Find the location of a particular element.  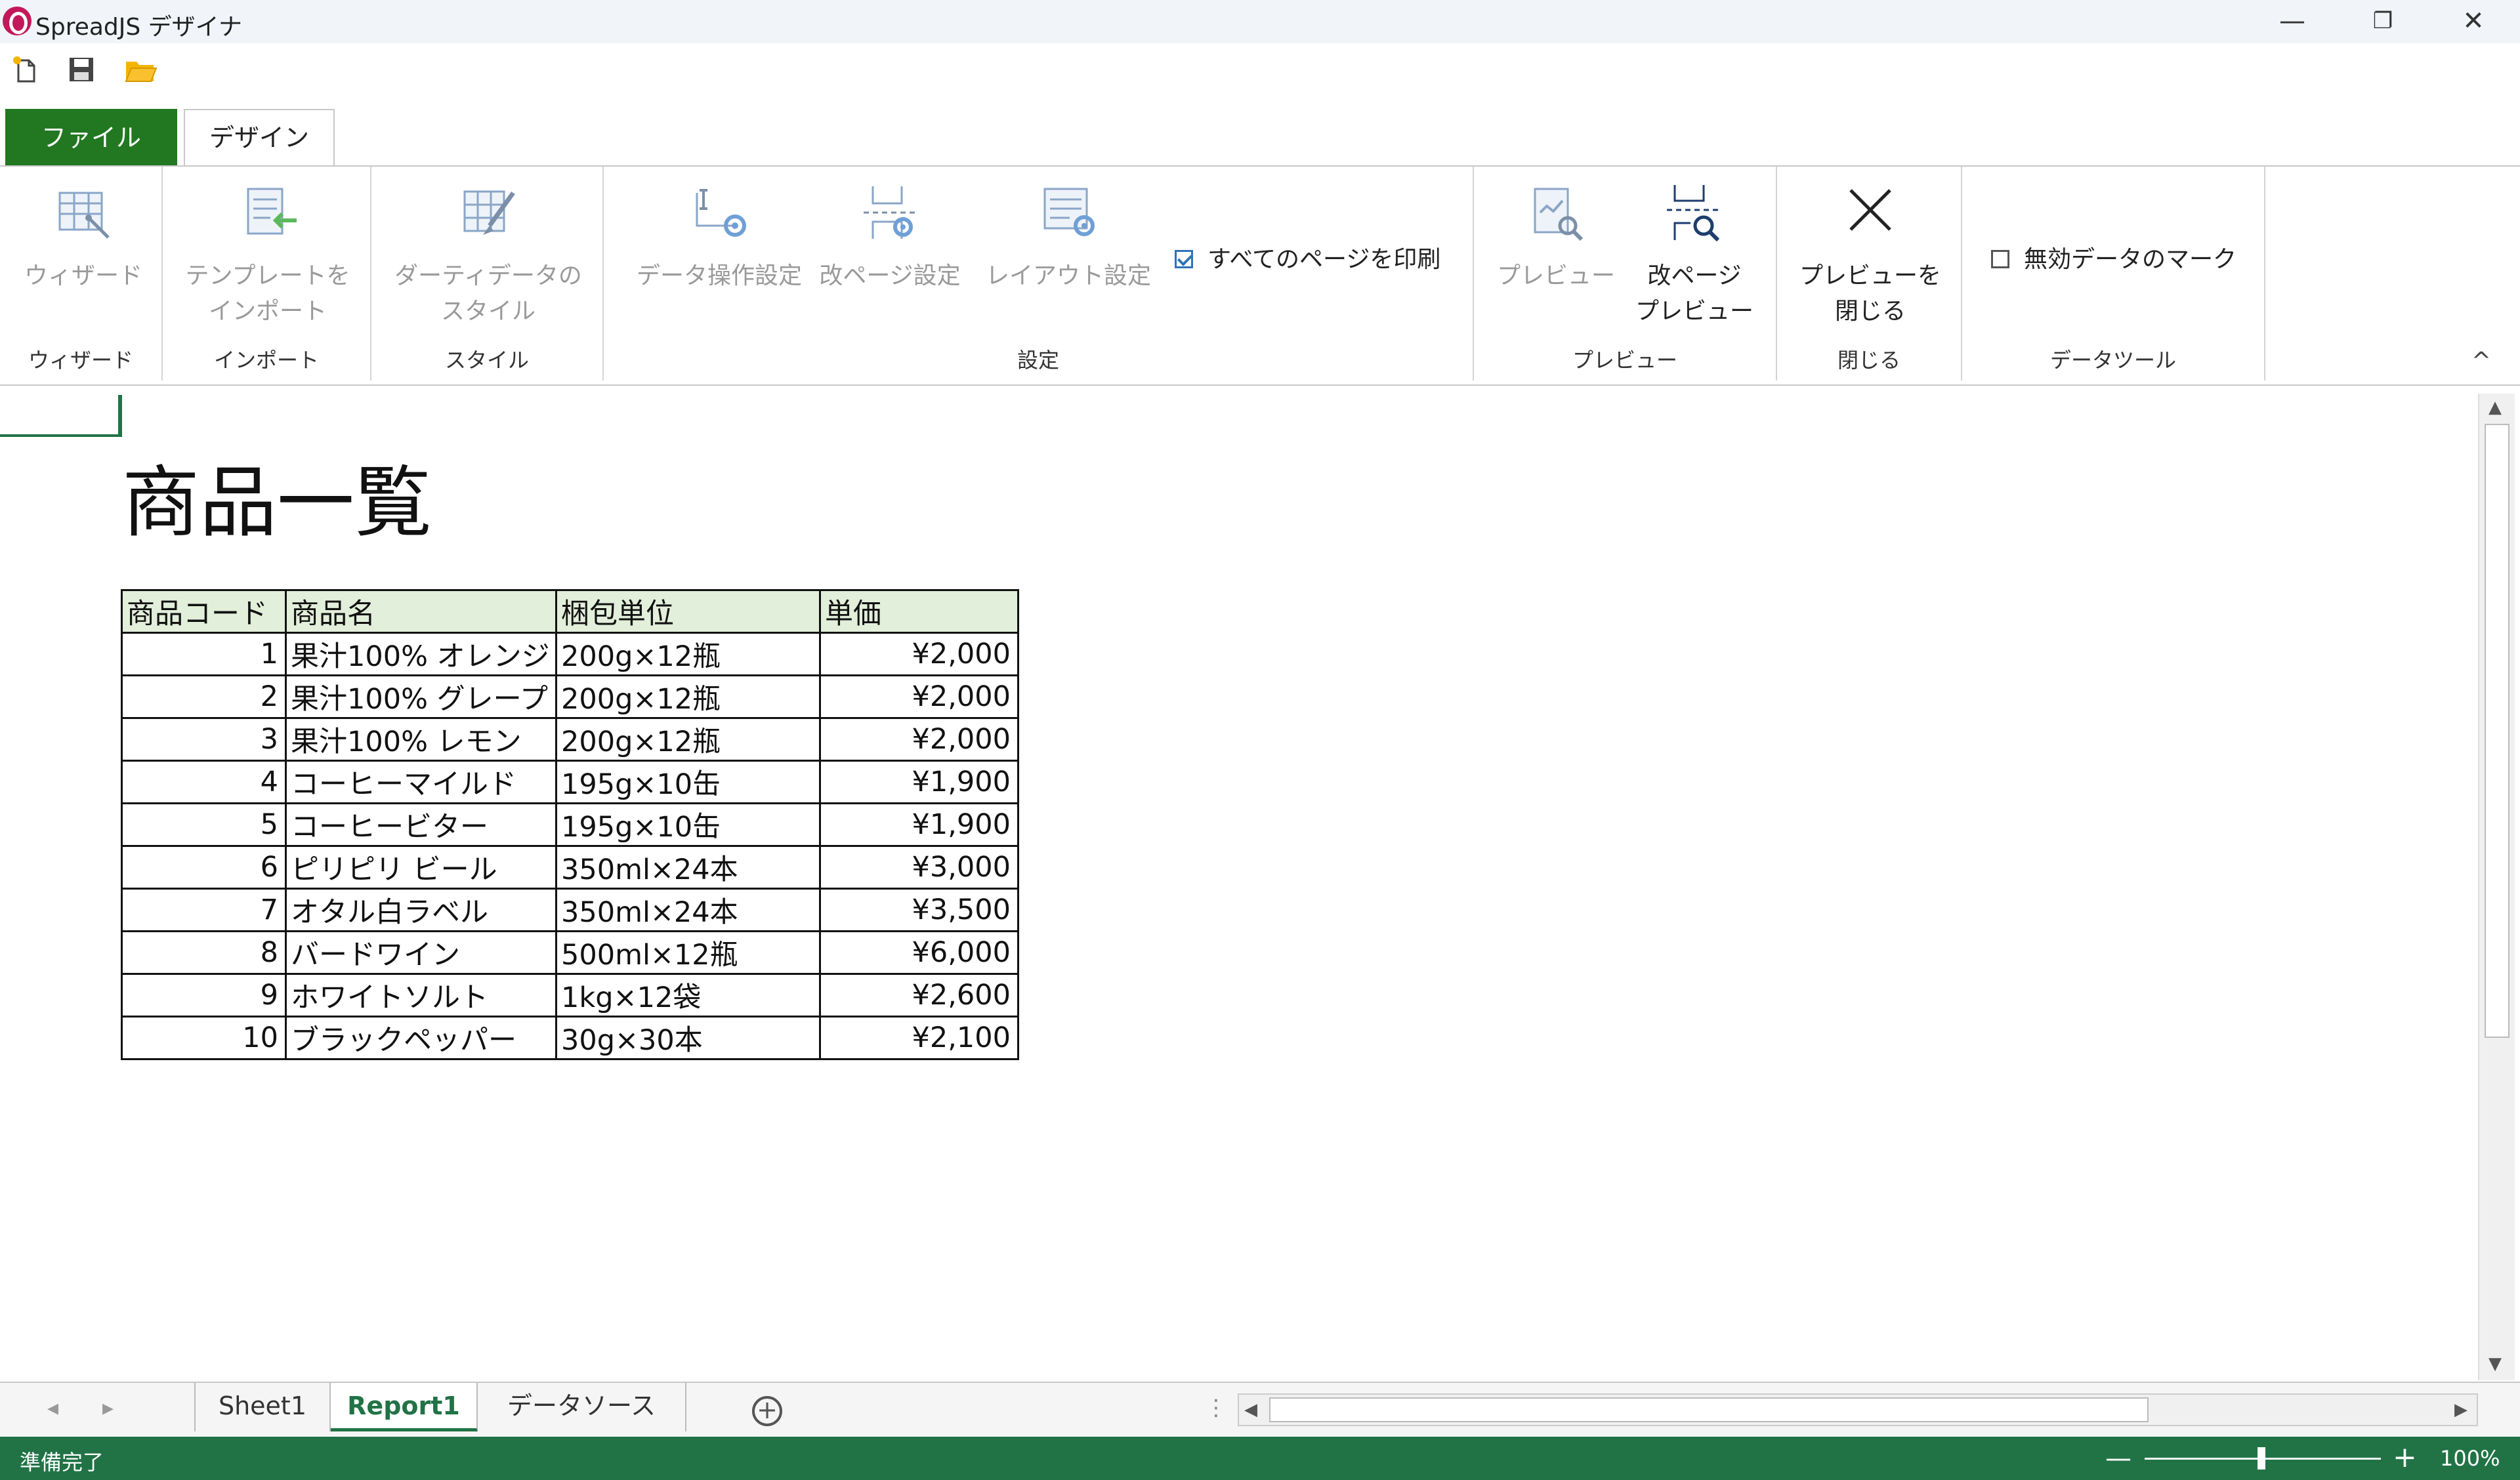

print-all-label: すべてのページを印刷 is located at coordinates (1324, 259).